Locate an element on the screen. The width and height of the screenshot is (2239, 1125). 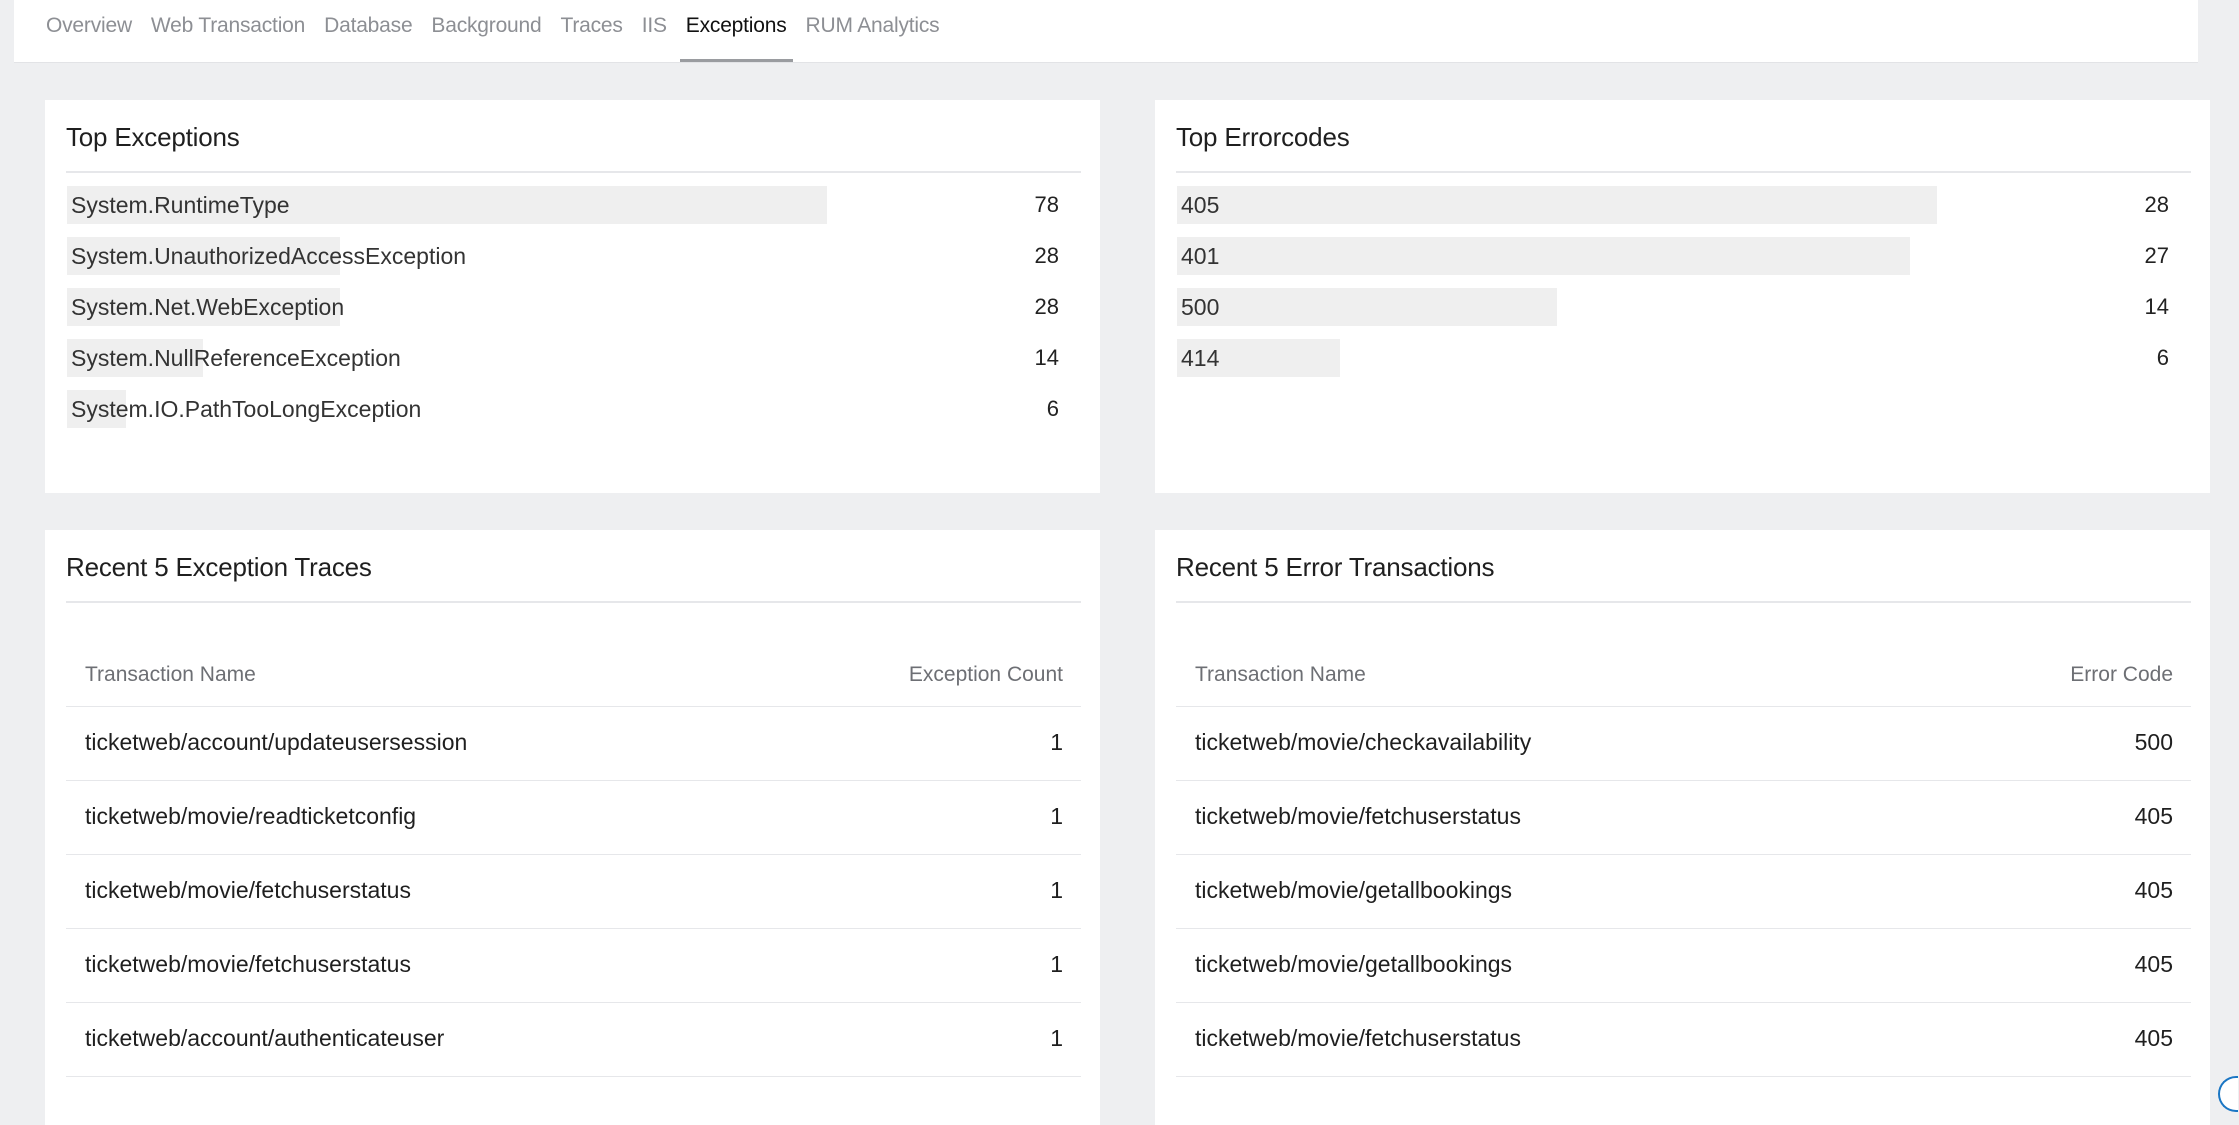
exception-row: System.IO.PathTooLongException 6 is located at coordinates (567, 415).